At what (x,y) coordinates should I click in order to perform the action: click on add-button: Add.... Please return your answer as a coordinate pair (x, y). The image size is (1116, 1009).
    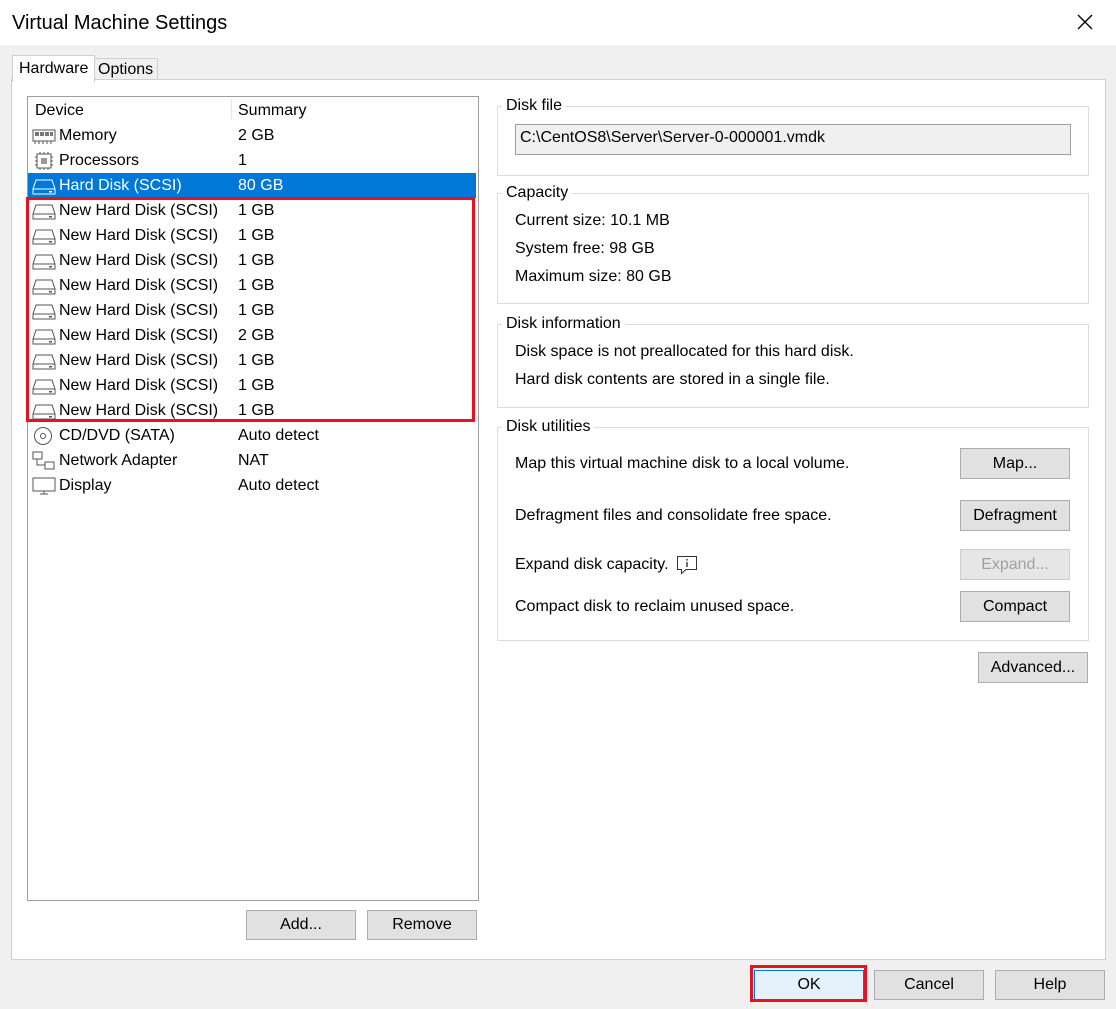
    Looking at the image, I should click on (301, 925).